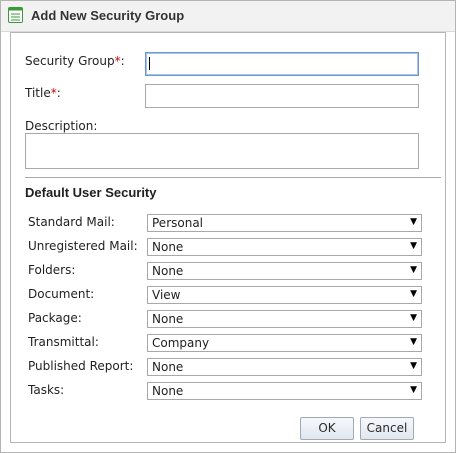 The height and width of the screenshot is (453, 456). Describe the element at coordinates (327, 428) in the screenshot. I see `ok-button: OK` at that location.